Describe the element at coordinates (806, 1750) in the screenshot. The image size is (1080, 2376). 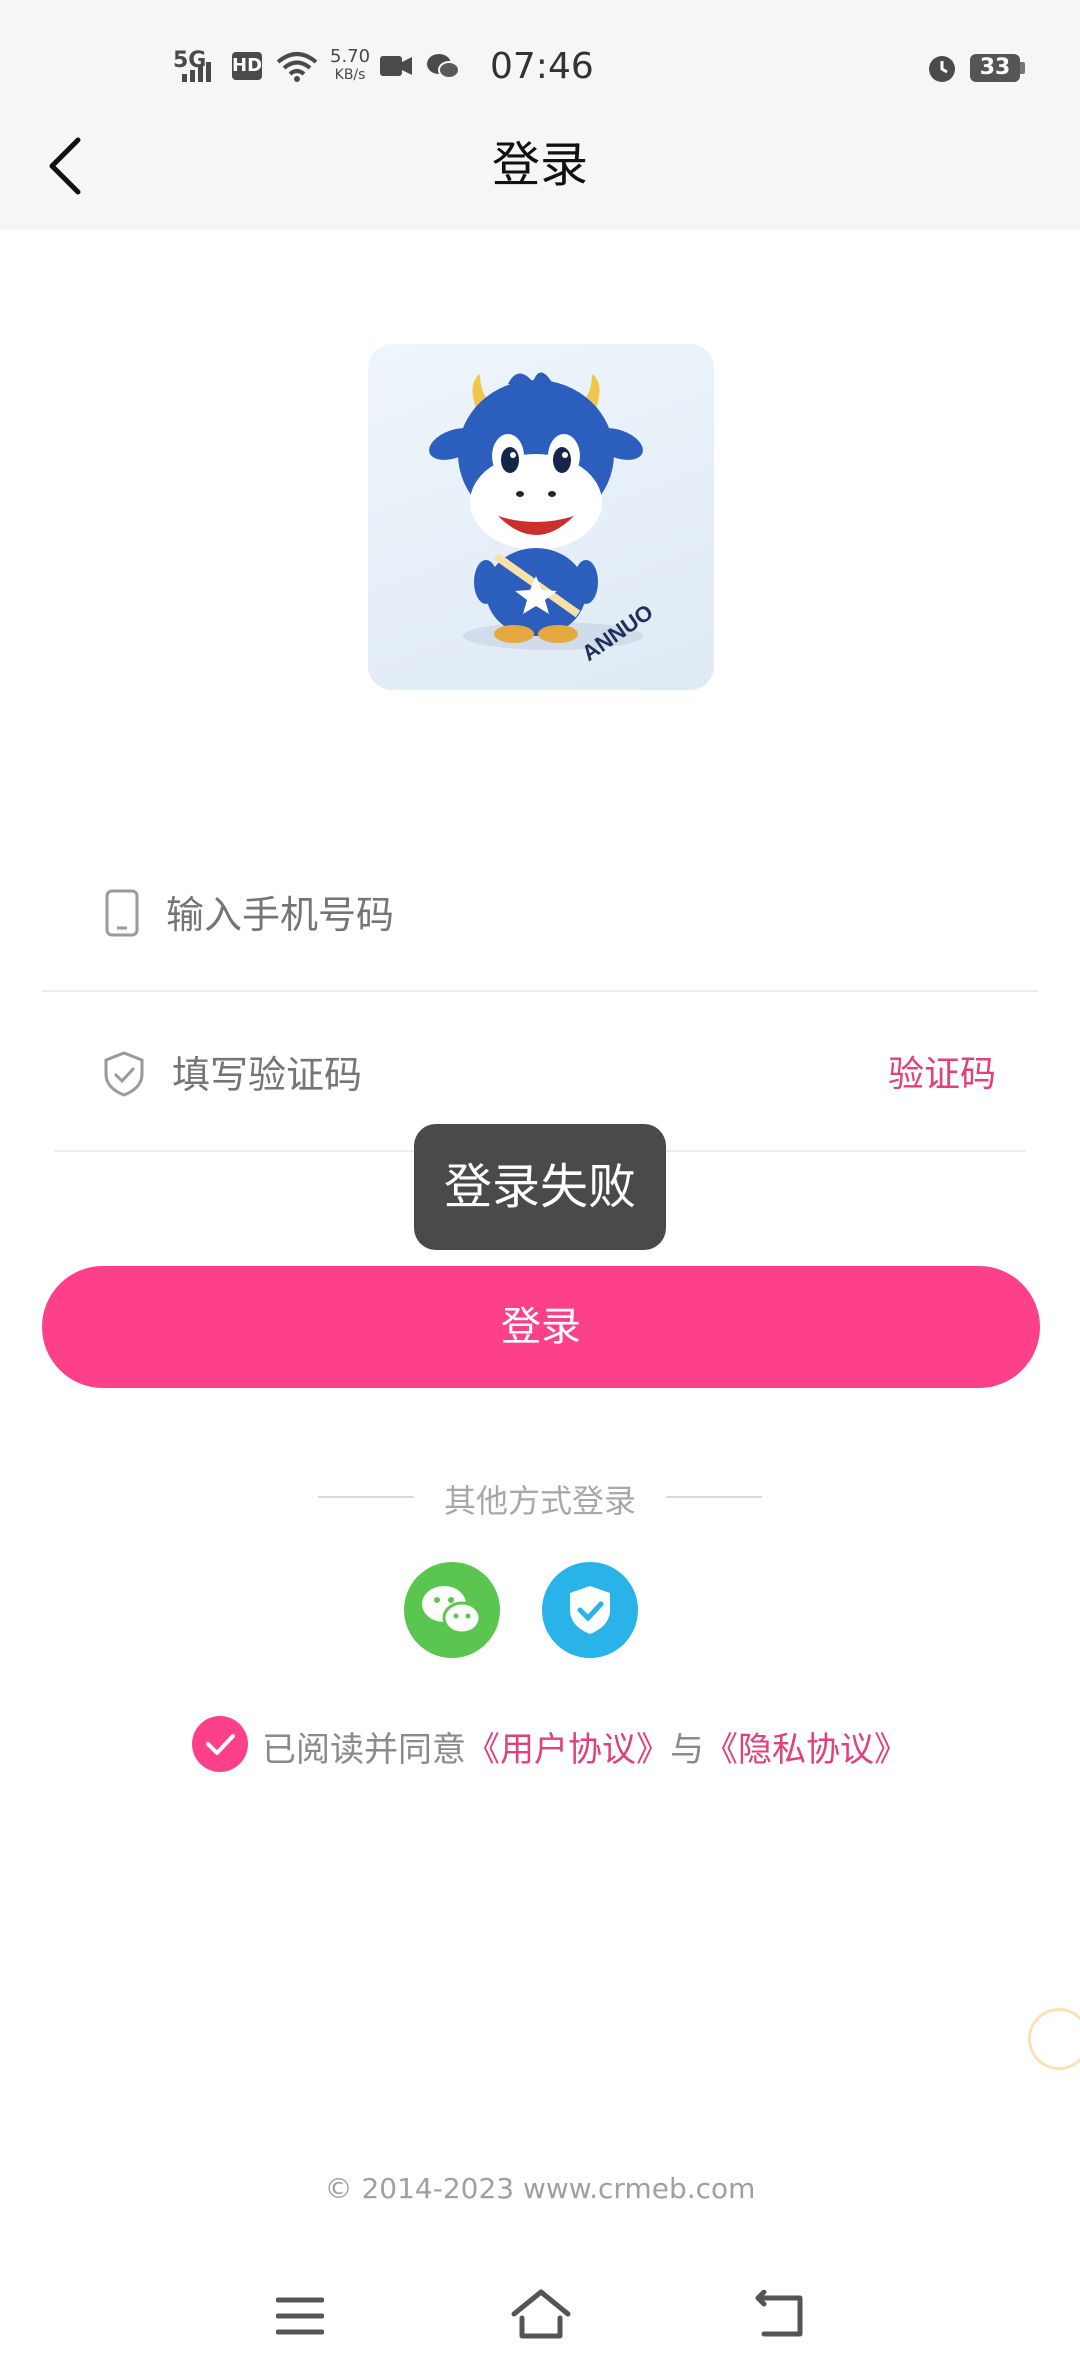
I see `privacy-policy-link: 《隐私协议》` at that location.